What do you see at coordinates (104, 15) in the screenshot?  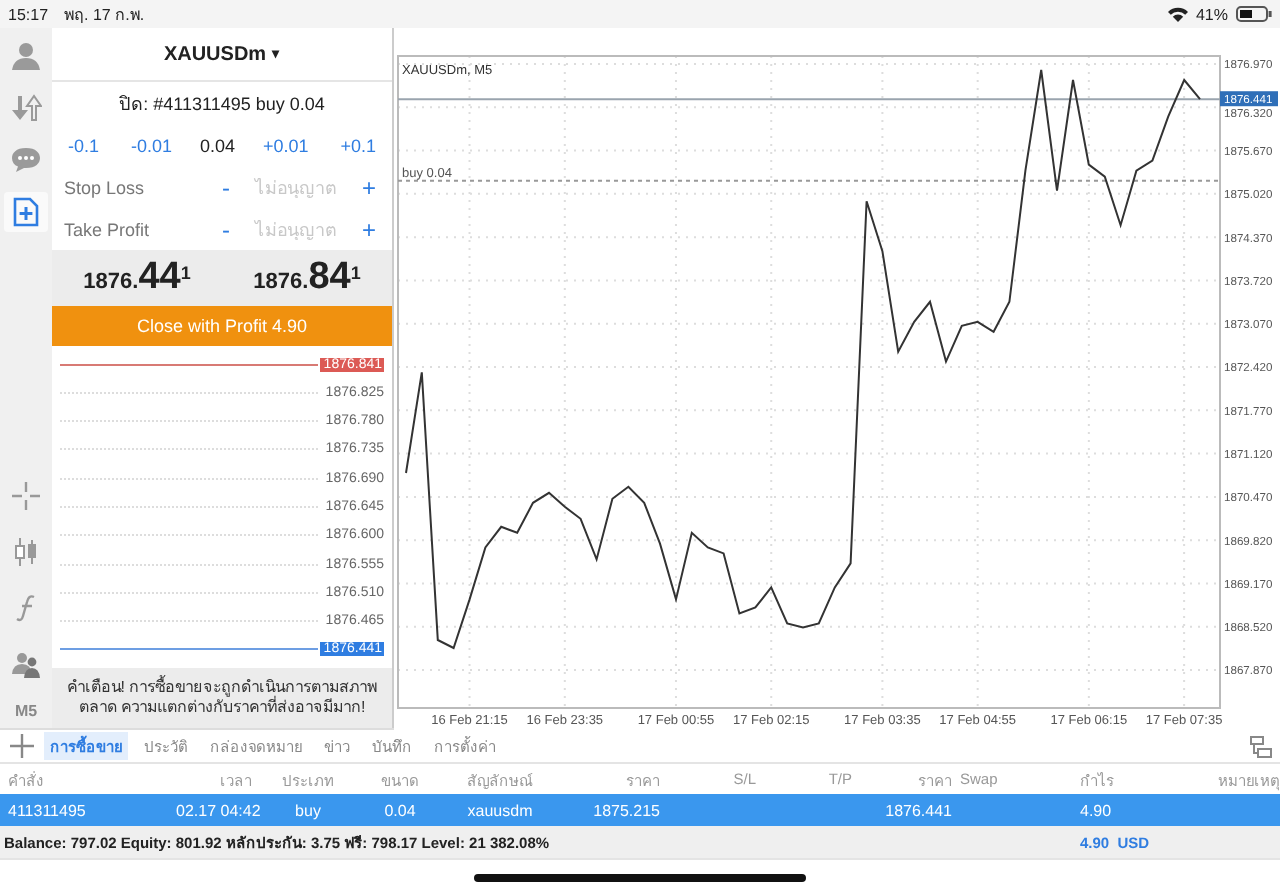 I see `status-date: พฤ. 17 ก.พ.` at bounding box center [104, 15].